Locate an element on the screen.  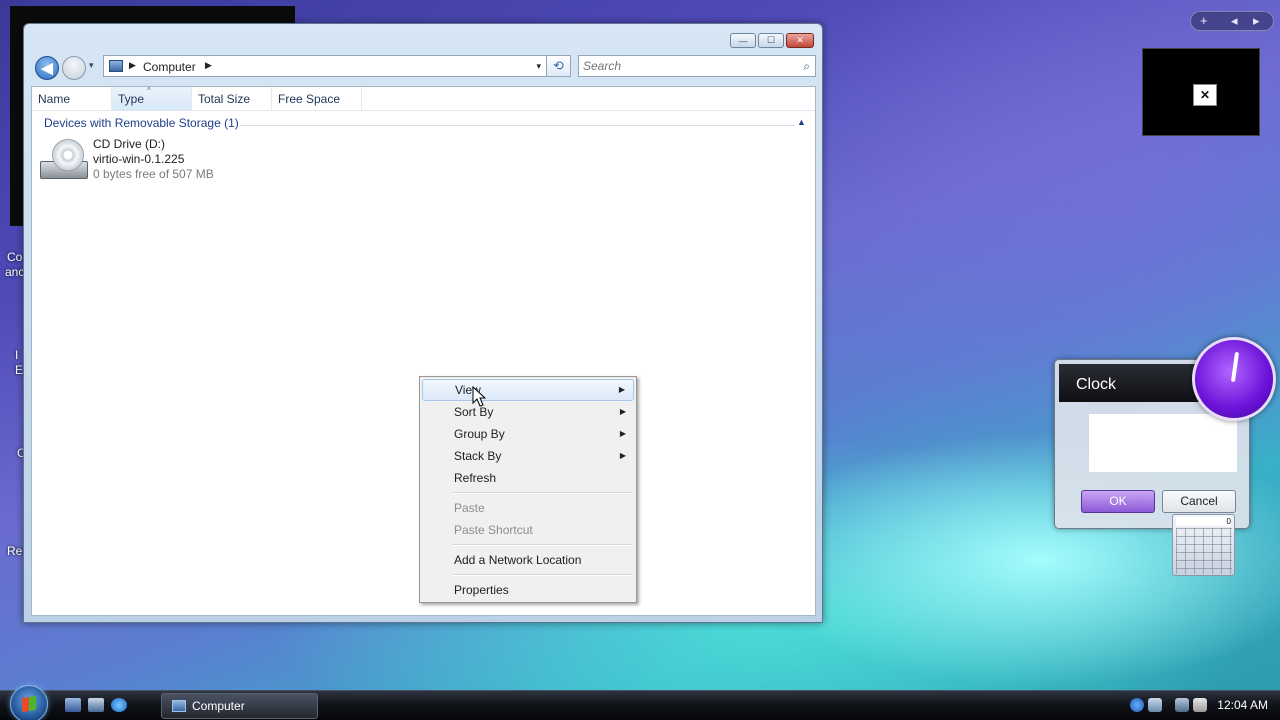
search-icon: ⌕ is located at coordinates (806, 66).